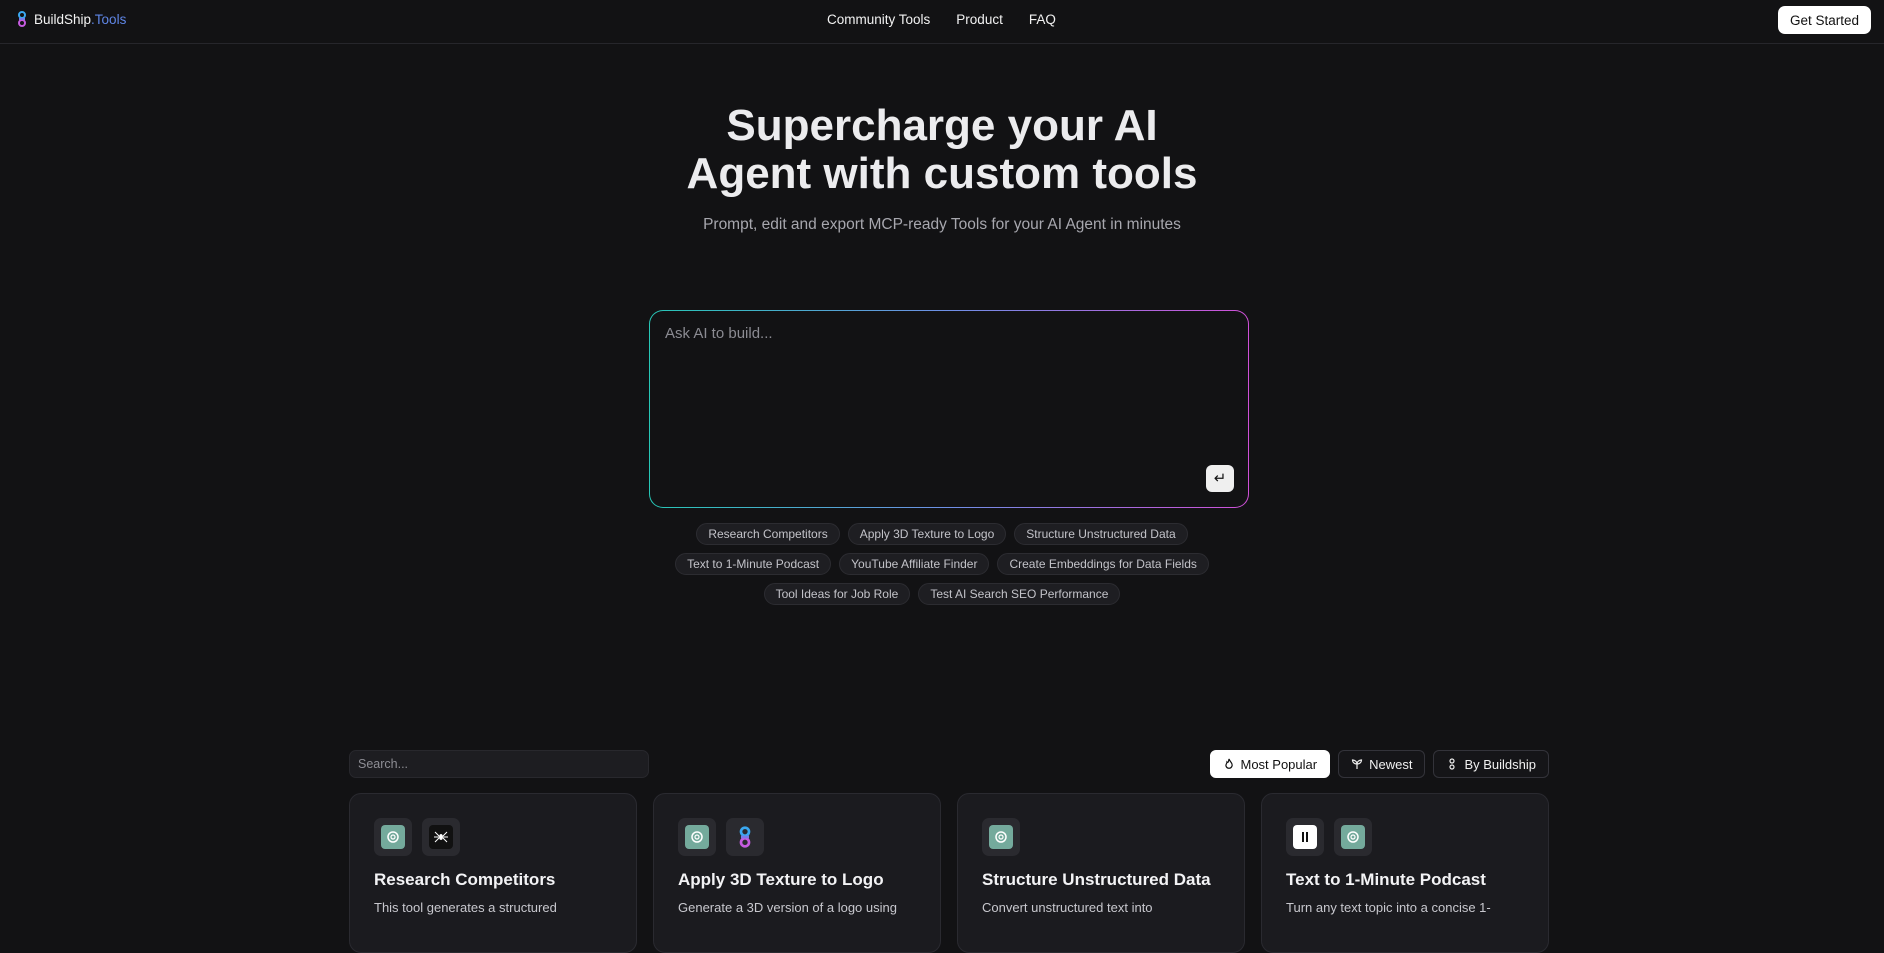 The image size is (1884, 953). I want to click on chip-structure-data: Structure Unstructured Data, so click(1101, 534).